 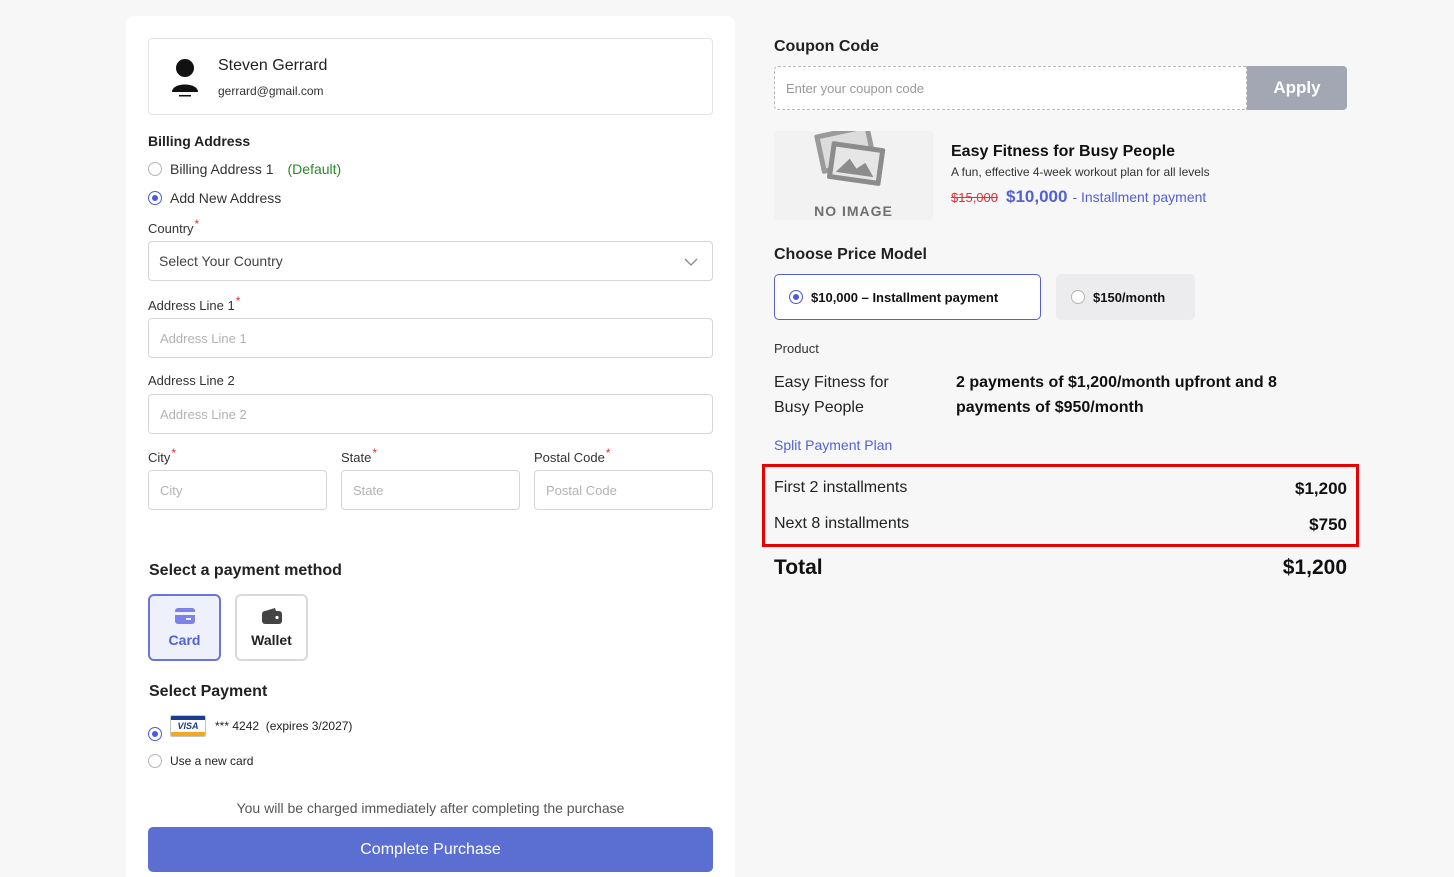 I want to click on installment-row: Next 8 installments $750, so click(x=1060, y=525).